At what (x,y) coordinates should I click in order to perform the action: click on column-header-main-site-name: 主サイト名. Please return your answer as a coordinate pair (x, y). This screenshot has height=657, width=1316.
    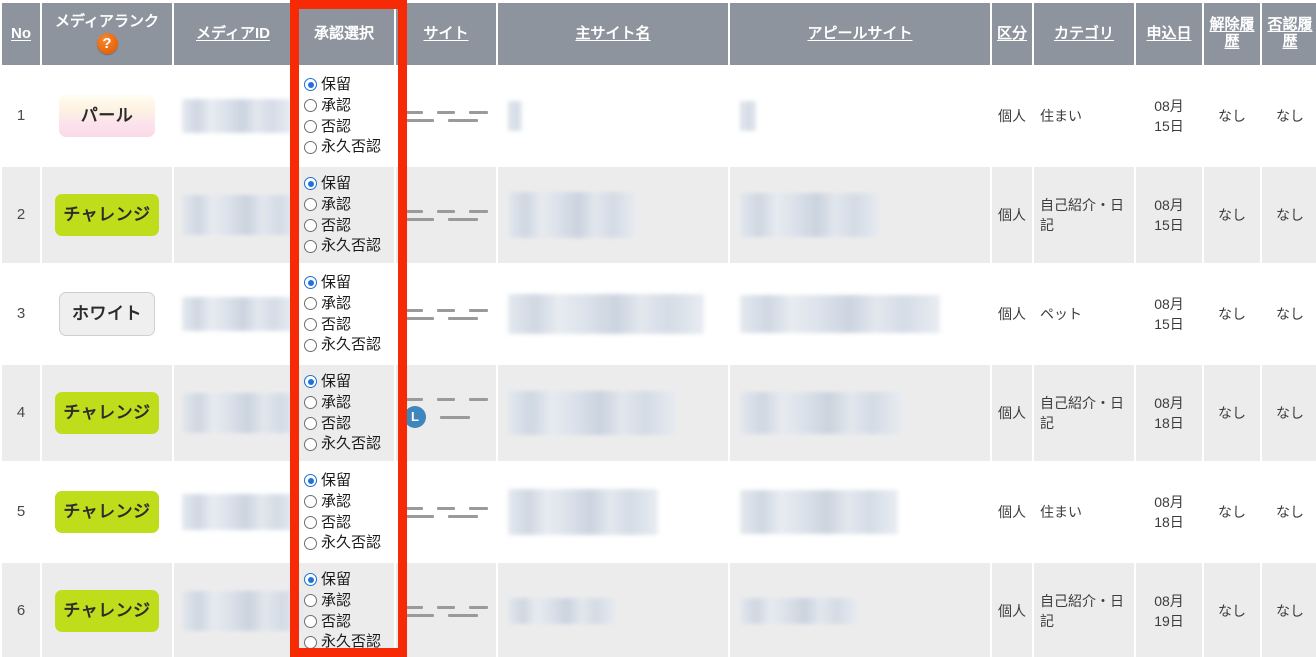
    Looking at the image, I should click on (613, 34).